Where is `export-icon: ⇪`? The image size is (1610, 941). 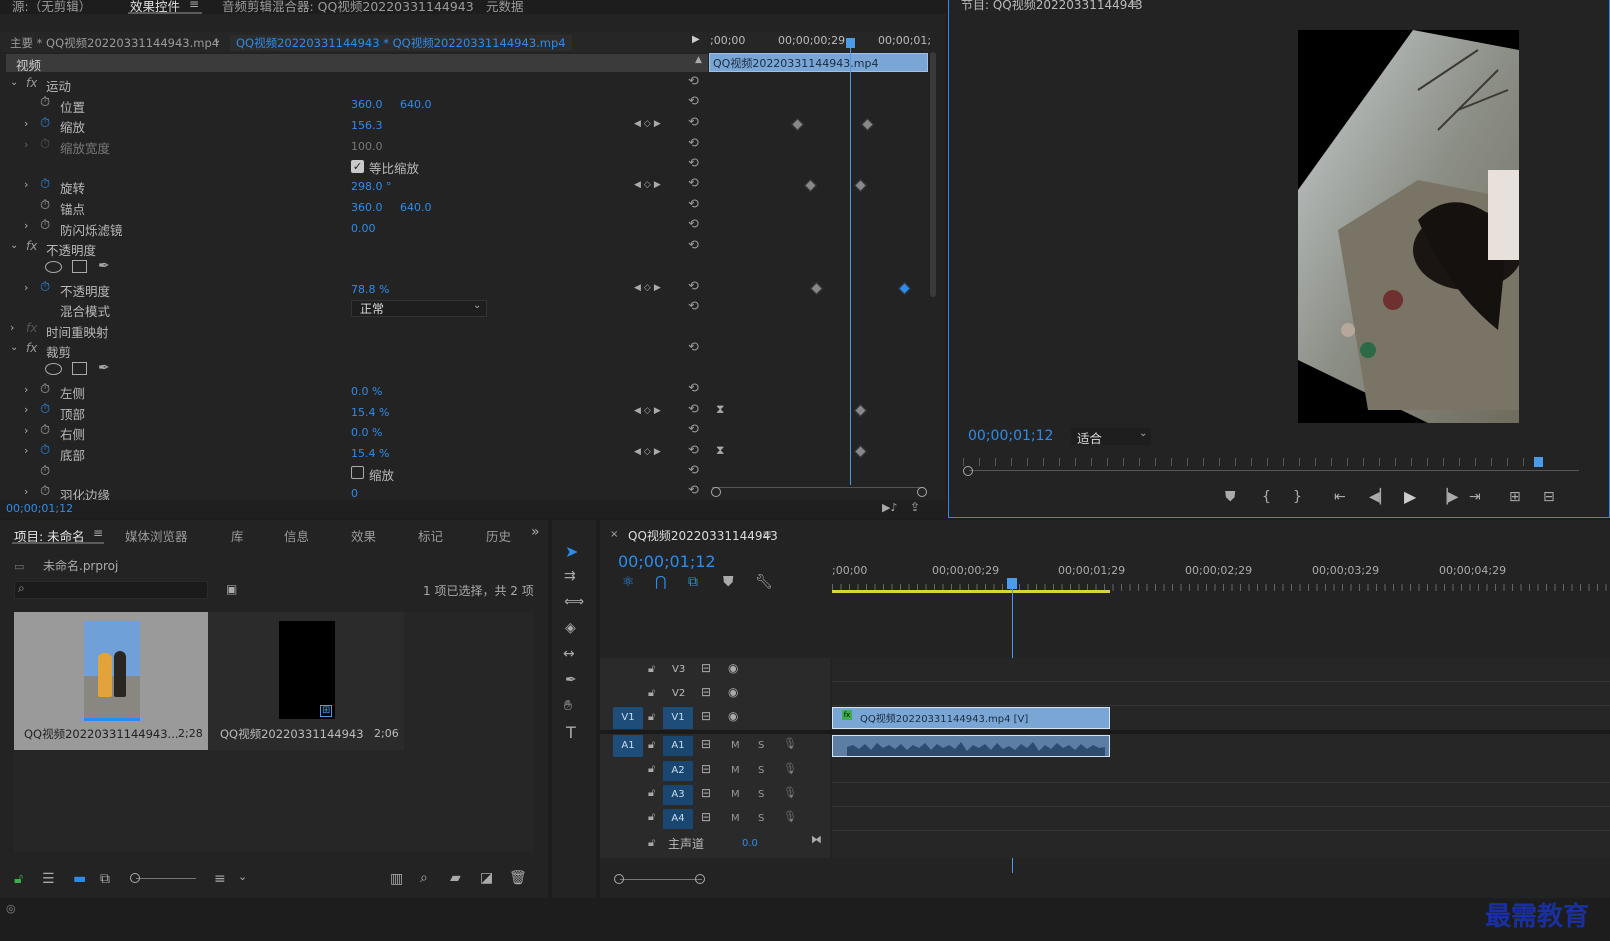 export-icon: ⇪ is located at coordinates (915, 507).